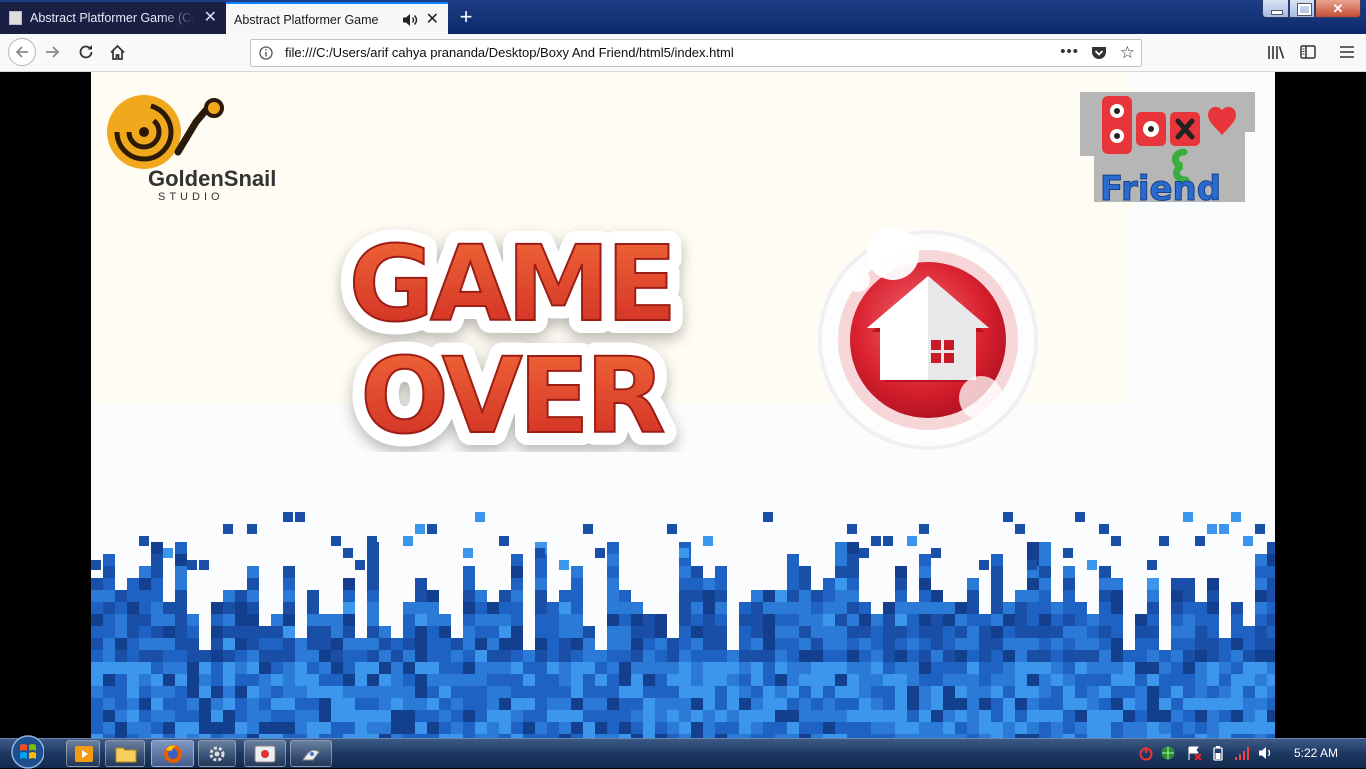 This screenshot has height=769, width=1366. What do you see at coordinates (117, 52) in the screenshot?
I see `home-nav-button` at bounding box center [117, 52].